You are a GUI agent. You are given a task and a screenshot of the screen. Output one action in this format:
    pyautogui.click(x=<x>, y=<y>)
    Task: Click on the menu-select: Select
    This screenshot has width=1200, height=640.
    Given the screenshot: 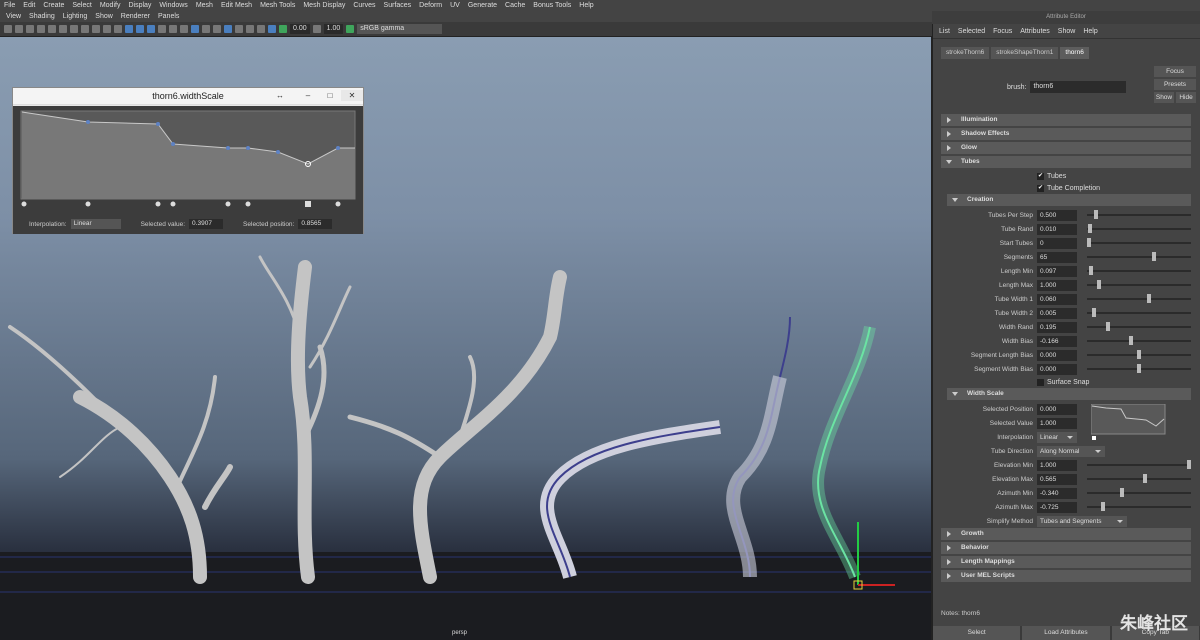 What is the action you would take?
    pyautogui.click(x=81, y=5)
    